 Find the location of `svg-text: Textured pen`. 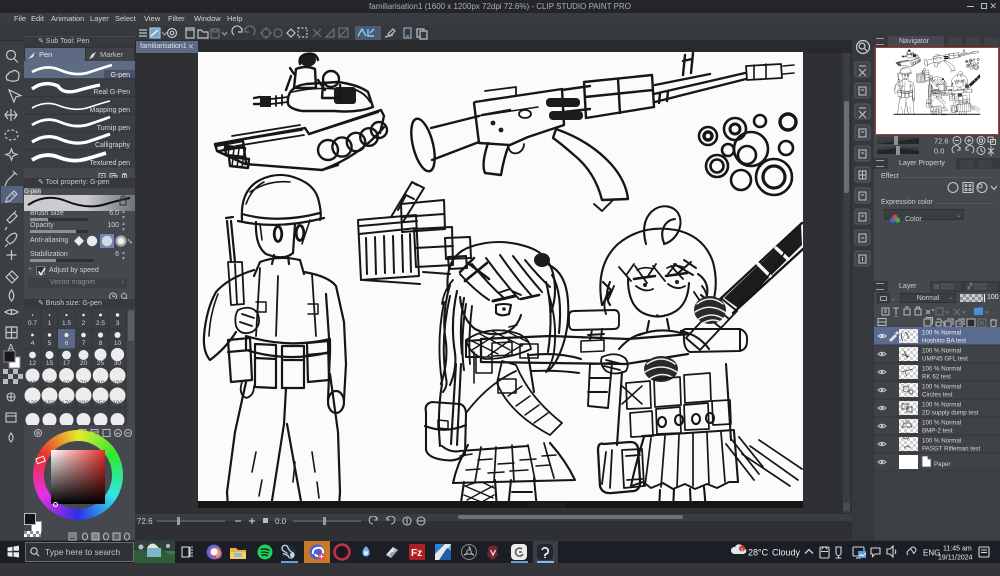

svg-text: Textured pen is located at coordinates (110, 163).